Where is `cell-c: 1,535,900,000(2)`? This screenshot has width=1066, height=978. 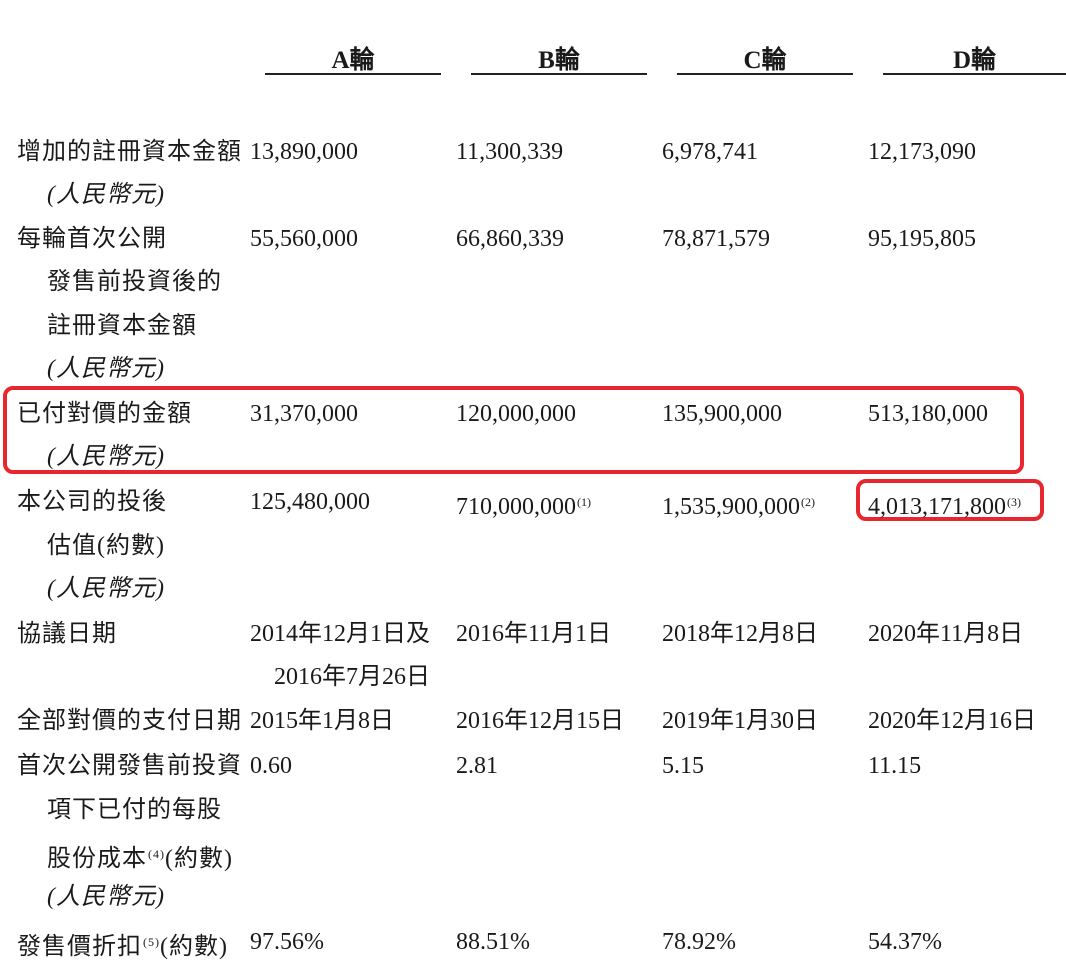
cell-c: 1,535,900,000(2) is located at coordinates (738, 504).